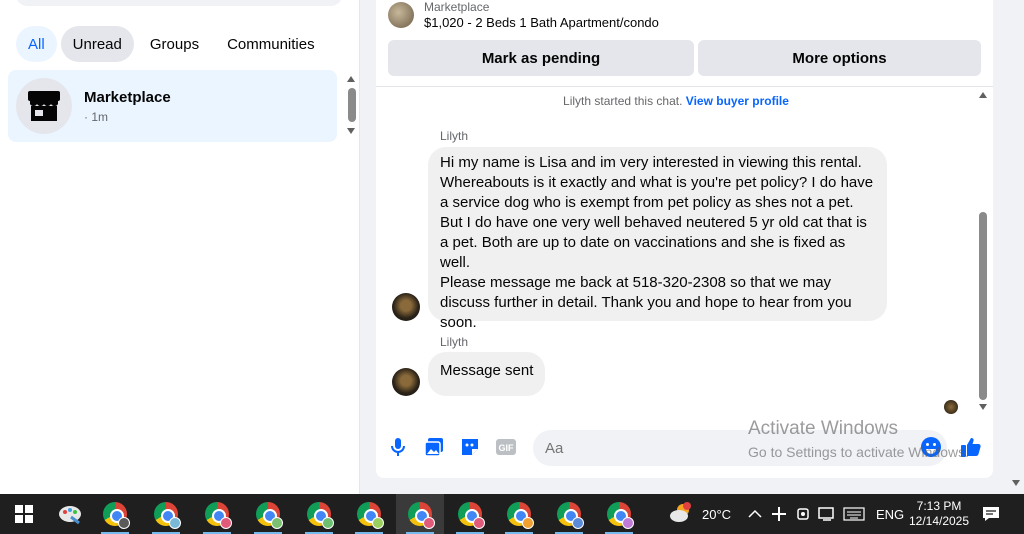 This screenshot has width=1024, height=534. Describe the element at coordinates (127, 97) in the screenshot. I see `conversation-name: Marketplace` at that location.